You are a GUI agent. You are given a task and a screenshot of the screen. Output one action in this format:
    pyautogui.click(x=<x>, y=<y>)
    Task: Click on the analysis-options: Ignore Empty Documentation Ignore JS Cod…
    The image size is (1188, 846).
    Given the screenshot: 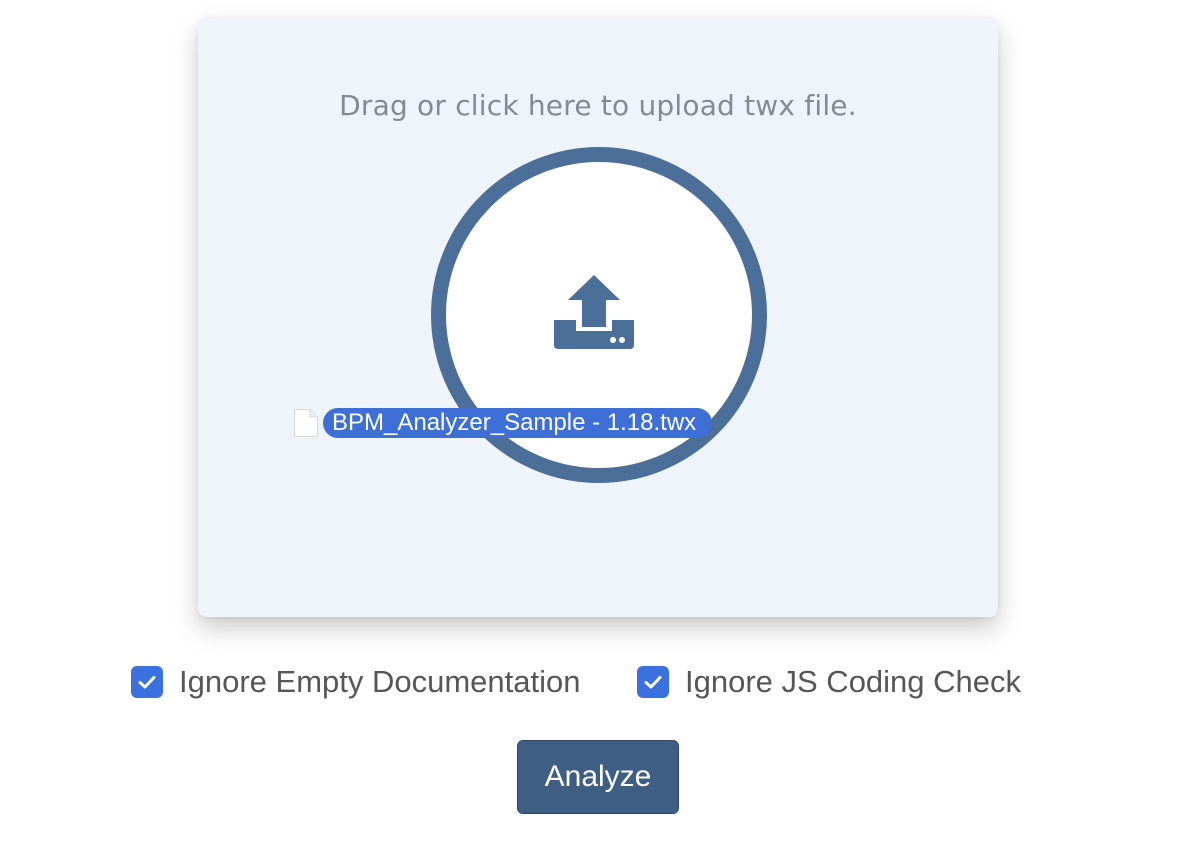 What is the action you would take?
    pyautogui.click(x=594, y=682)
    